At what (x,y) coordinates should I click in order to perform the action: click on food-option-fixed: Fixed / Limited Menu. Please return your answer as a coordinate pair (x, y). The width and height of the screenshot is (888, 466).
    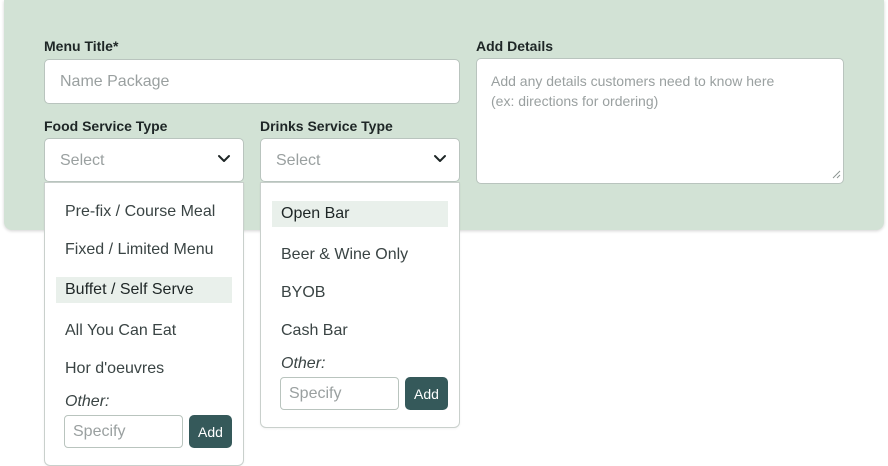
    Looking at the image, I should click on (144, 250).